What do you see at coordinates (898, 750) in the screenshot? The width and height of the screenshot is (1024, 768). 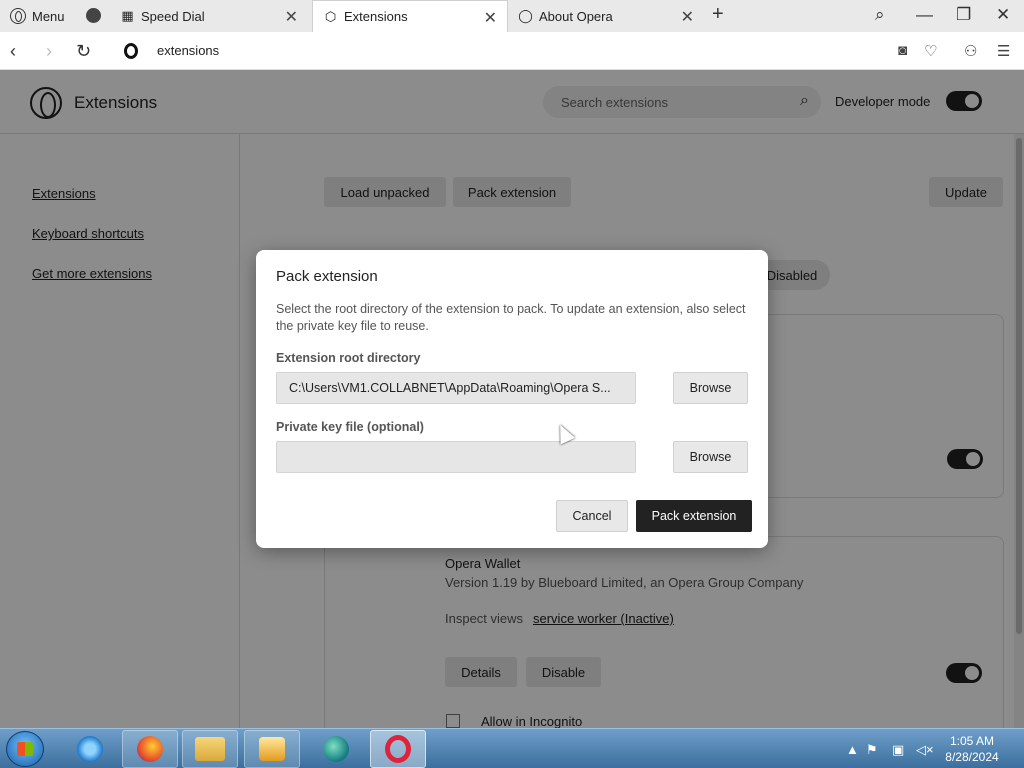 I see `network-icon: ▣` at bounding box center [898, 750].